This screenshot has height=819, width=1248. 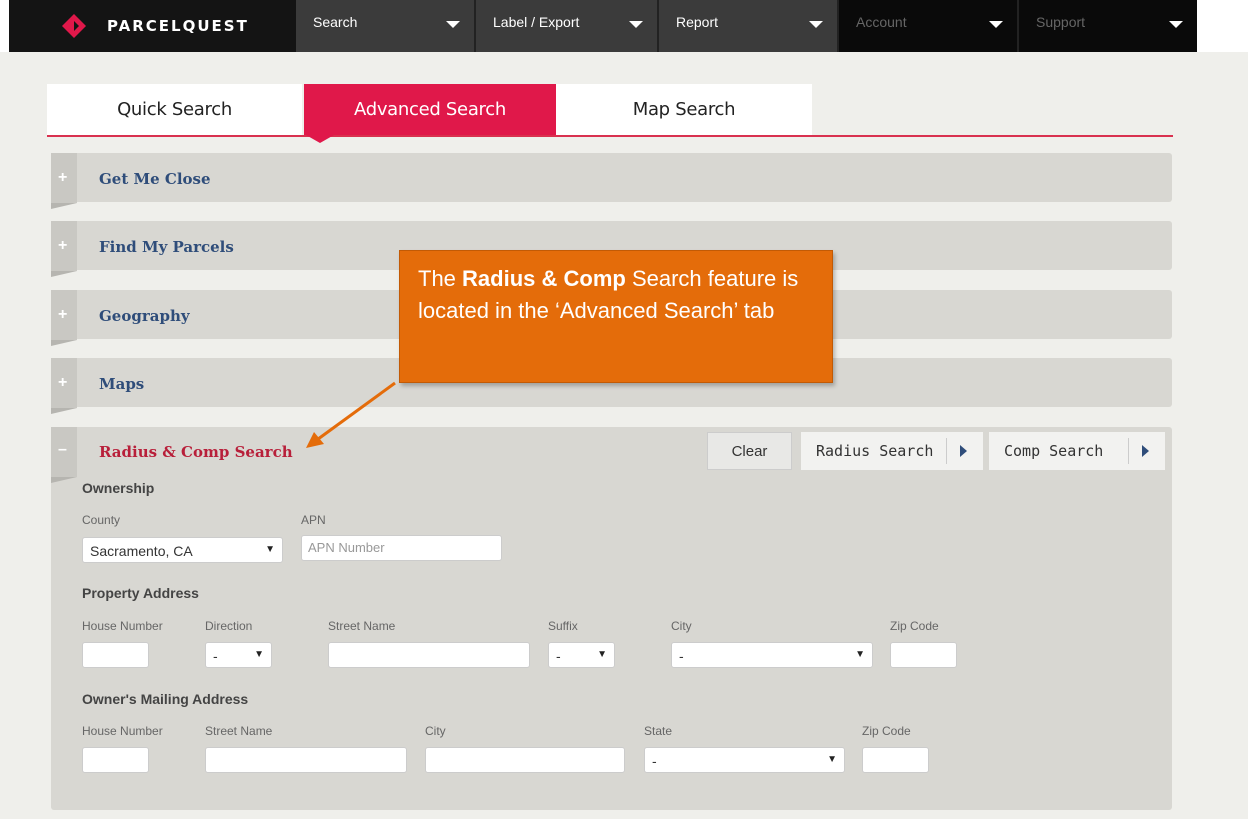 I want to click on comp-search-button: Comp Search, so click(x=1077, y=451).